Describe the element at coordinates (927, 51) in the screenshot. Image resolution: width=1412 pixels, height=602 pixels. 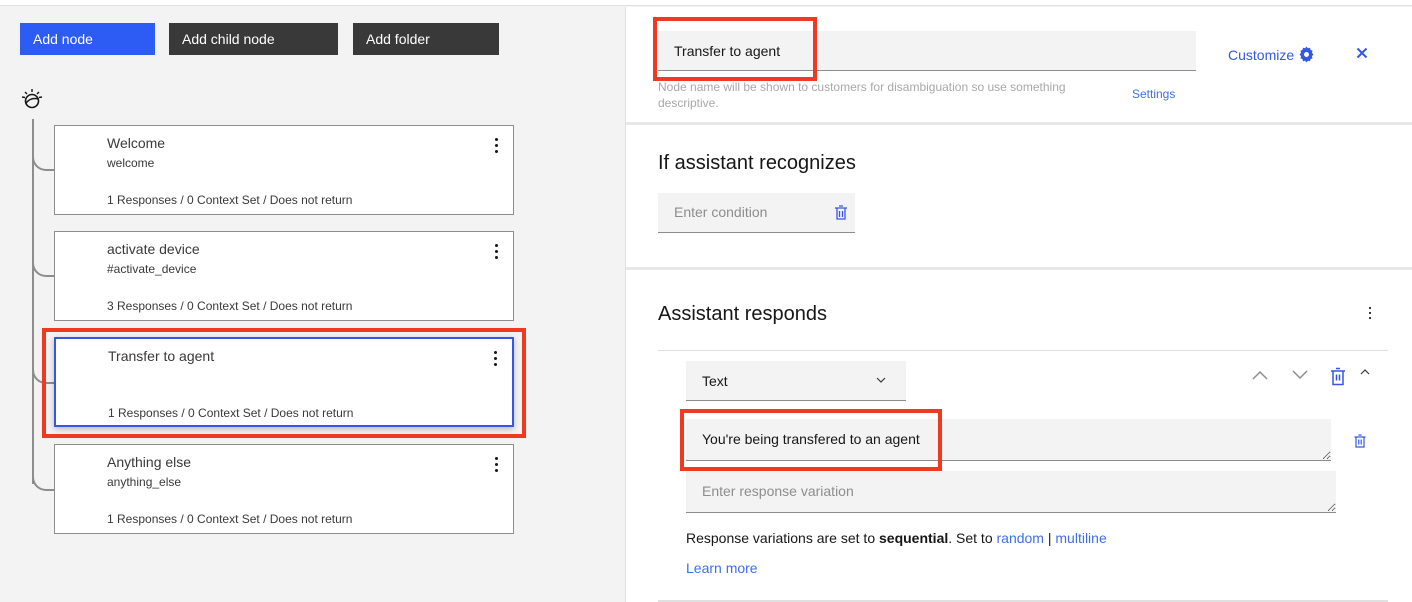
I see `node-name-input` at that location.